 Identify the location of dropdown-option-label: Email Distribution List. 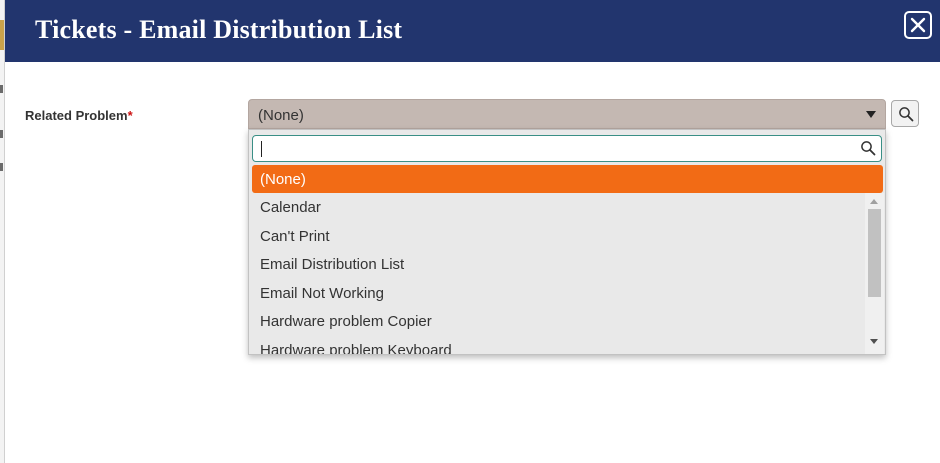
(332, 264).